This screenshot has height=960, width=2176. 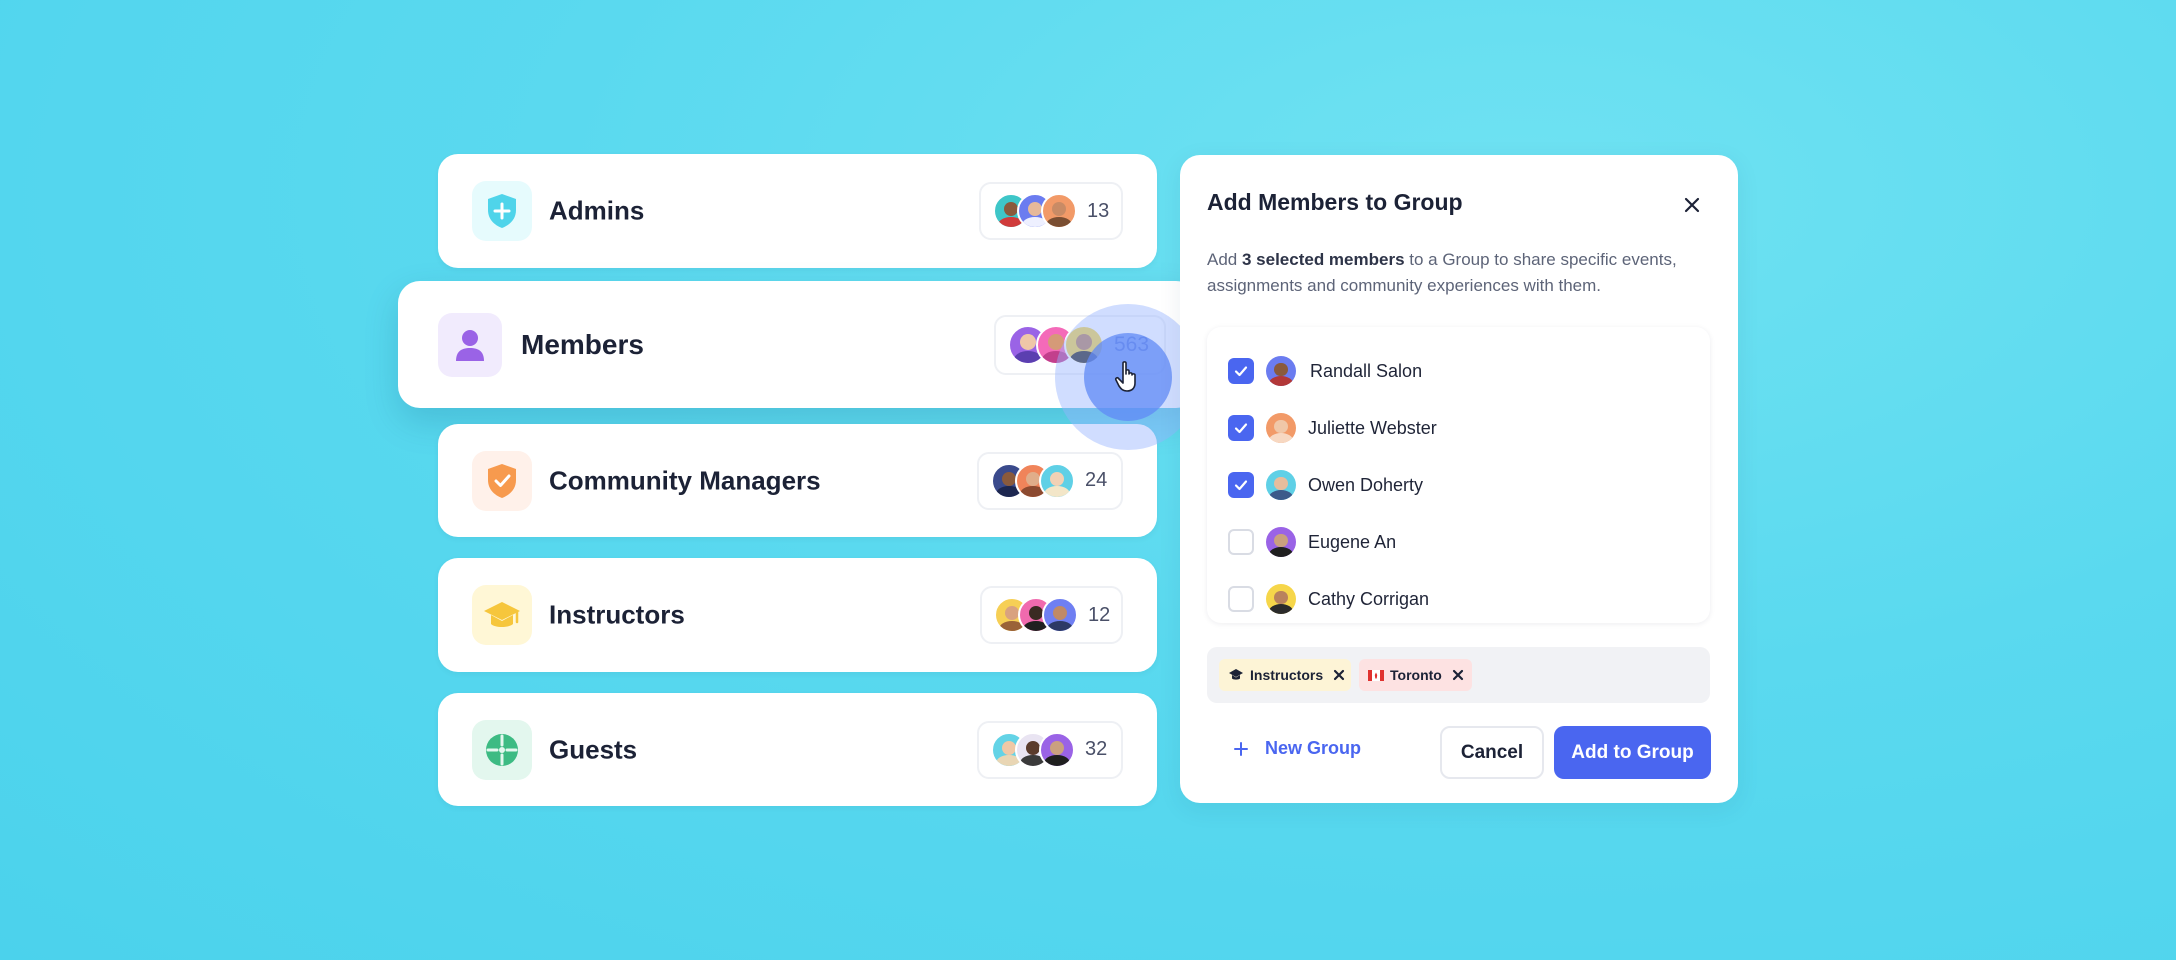 I want to click on group-card-guests: Guests 32, so click(x=797, y=749).